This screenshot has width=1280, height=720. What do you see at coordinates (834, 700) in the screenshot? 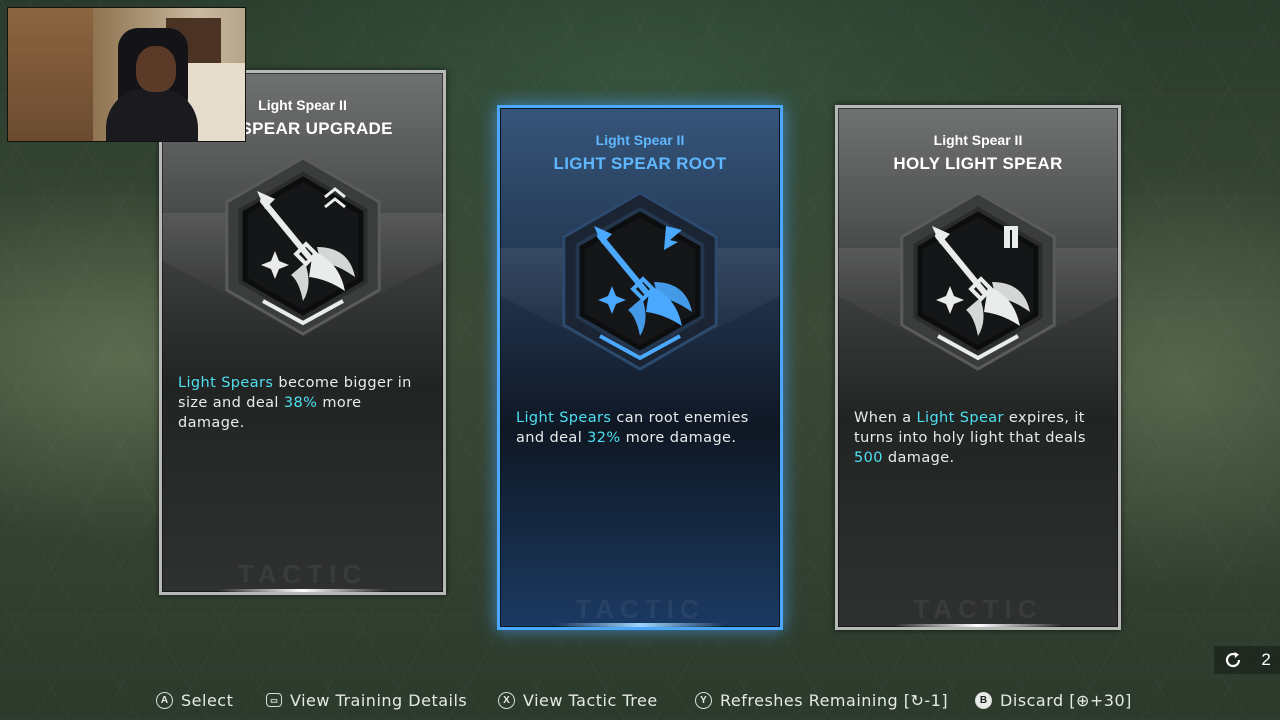
I see `hint-label: Refreshes Remaining [↻-1]` at bounding box center [834, 700].